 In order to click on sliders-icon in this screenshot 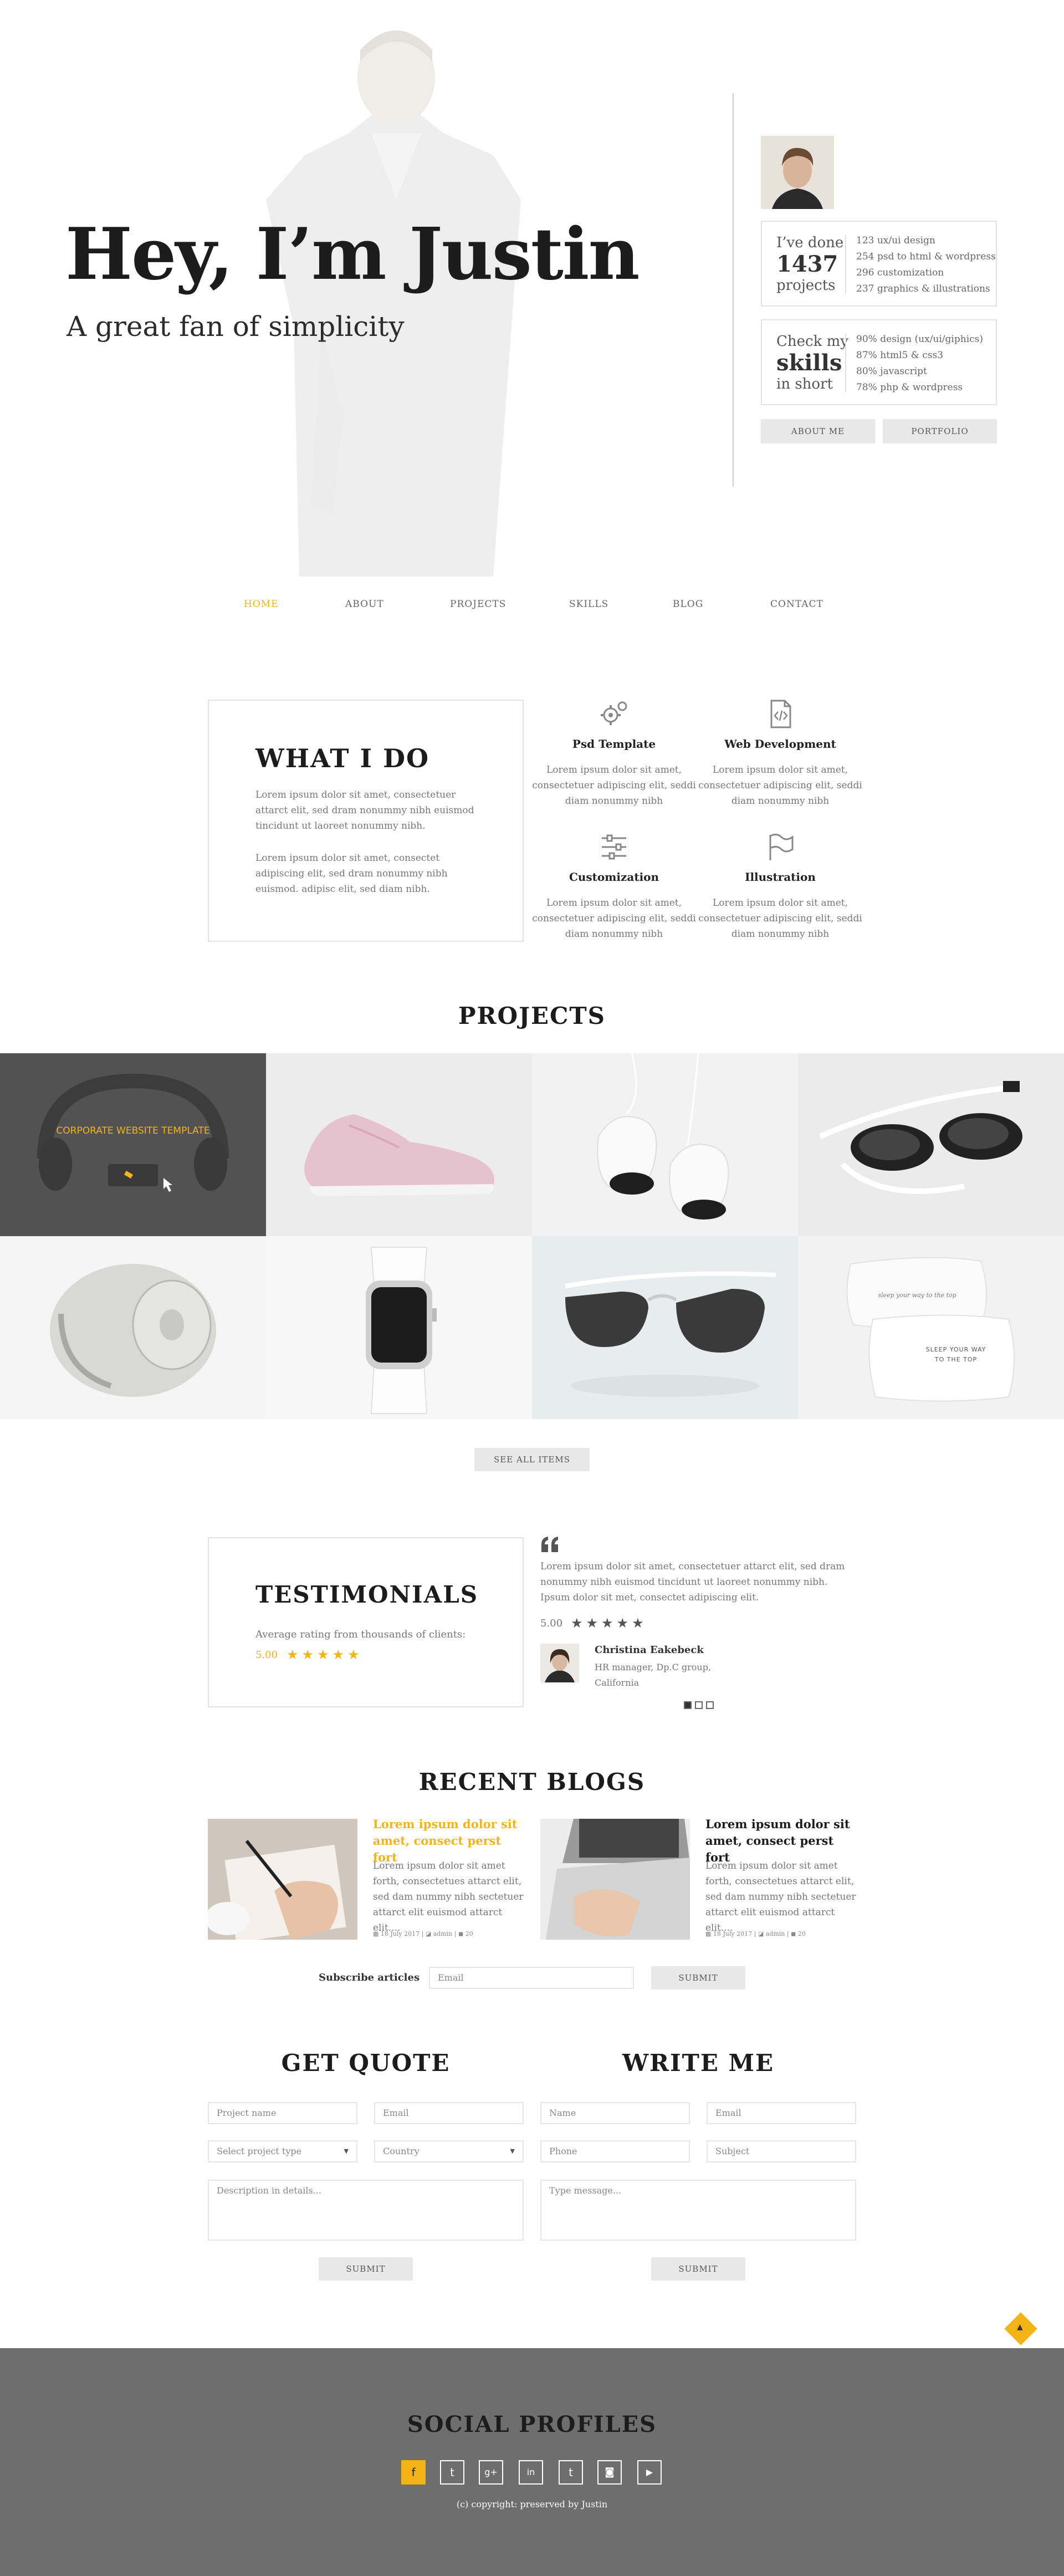, I will do `click(614, 847)`.